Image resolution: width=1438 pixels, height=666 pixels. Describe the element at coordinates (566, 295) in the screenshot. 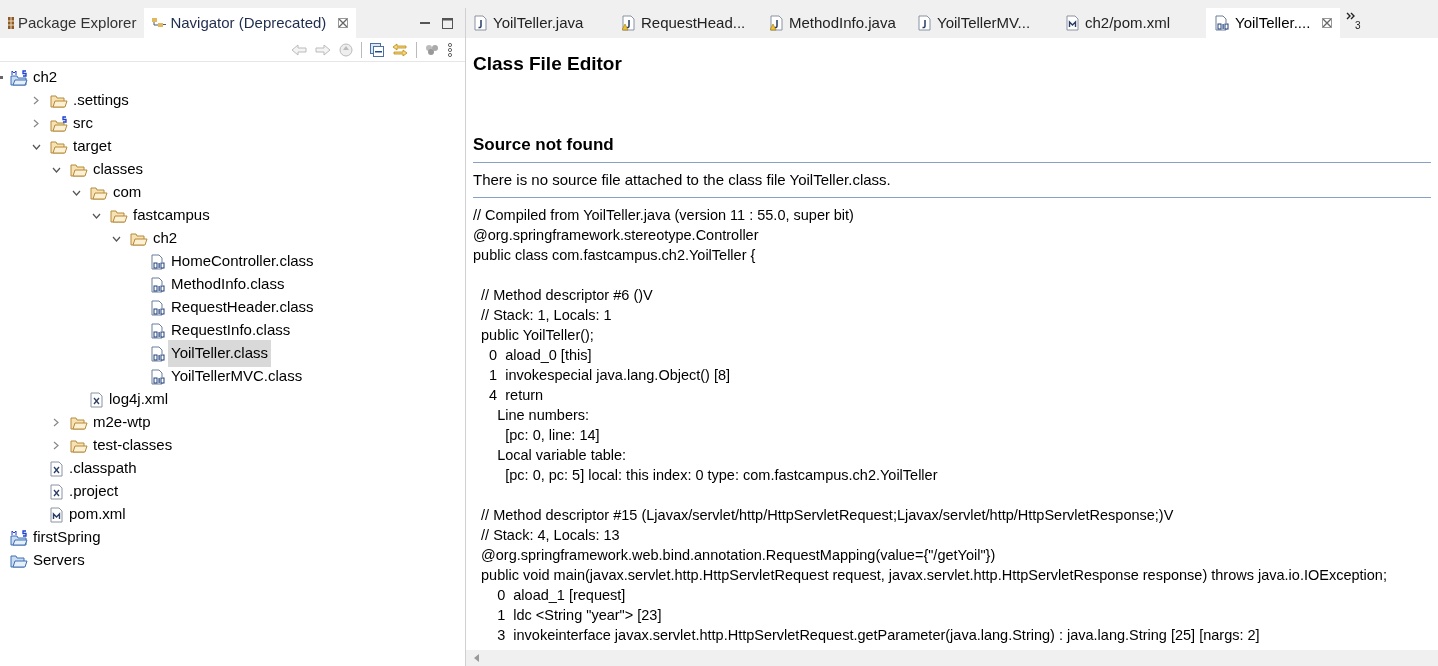

I see `code-line: // Method descriptor #6 ()V` at that location.